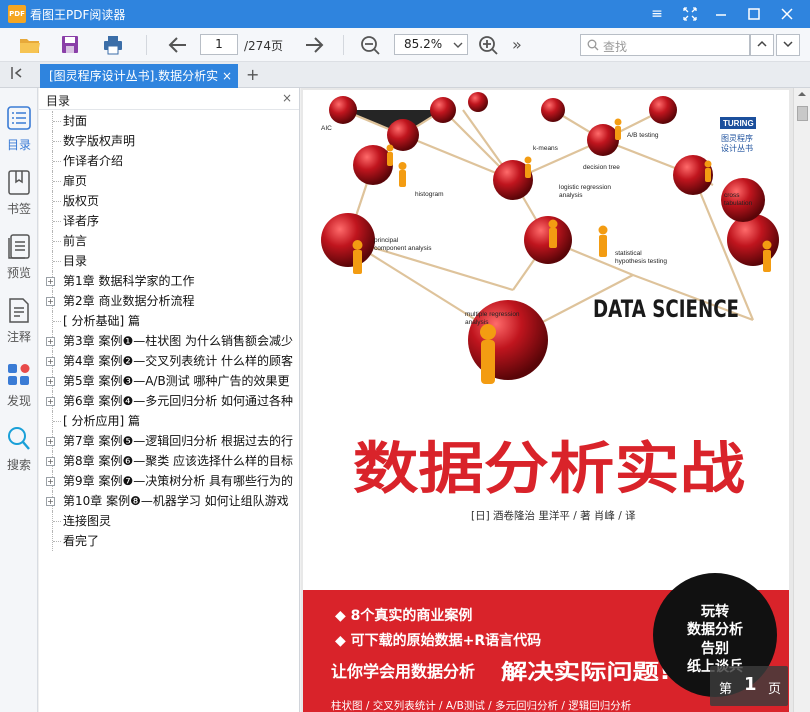 The image size is (810, 712). I want to click on toc-item-label: 第4章 案例❷—交叉列表统计 什么样的顾客, so click(178, 361).